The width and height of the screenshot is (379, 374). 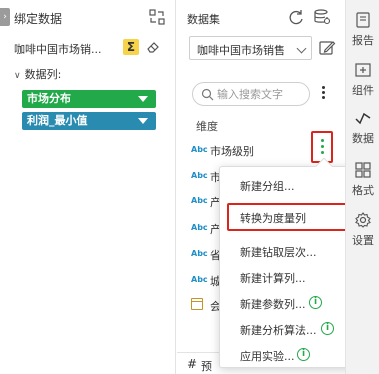 I want to click on search-icon, so click(x=207, y=94).